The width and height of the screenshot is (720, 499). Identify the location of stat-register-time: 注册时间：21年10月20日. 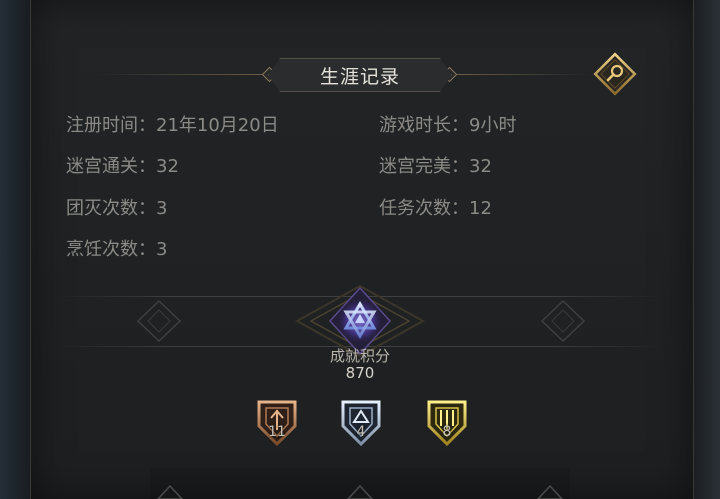
(172, 124).